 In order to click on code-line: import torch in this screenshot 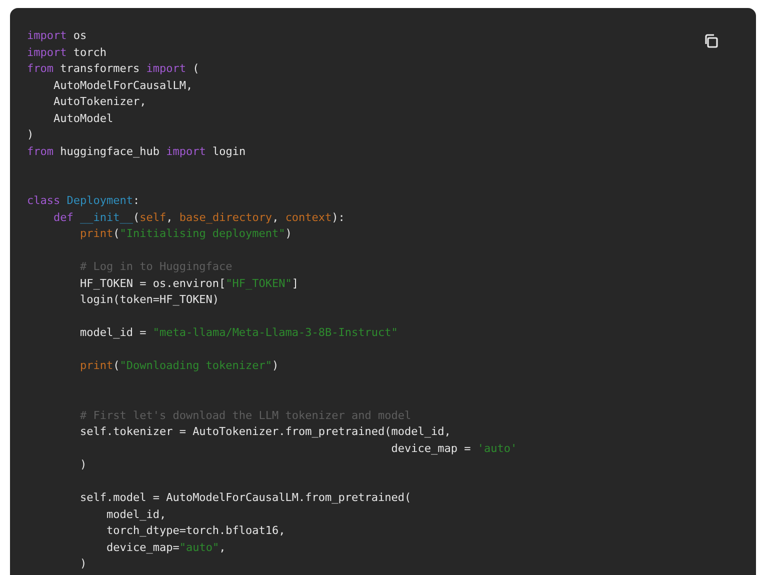, I will do `click(66, 52)`.